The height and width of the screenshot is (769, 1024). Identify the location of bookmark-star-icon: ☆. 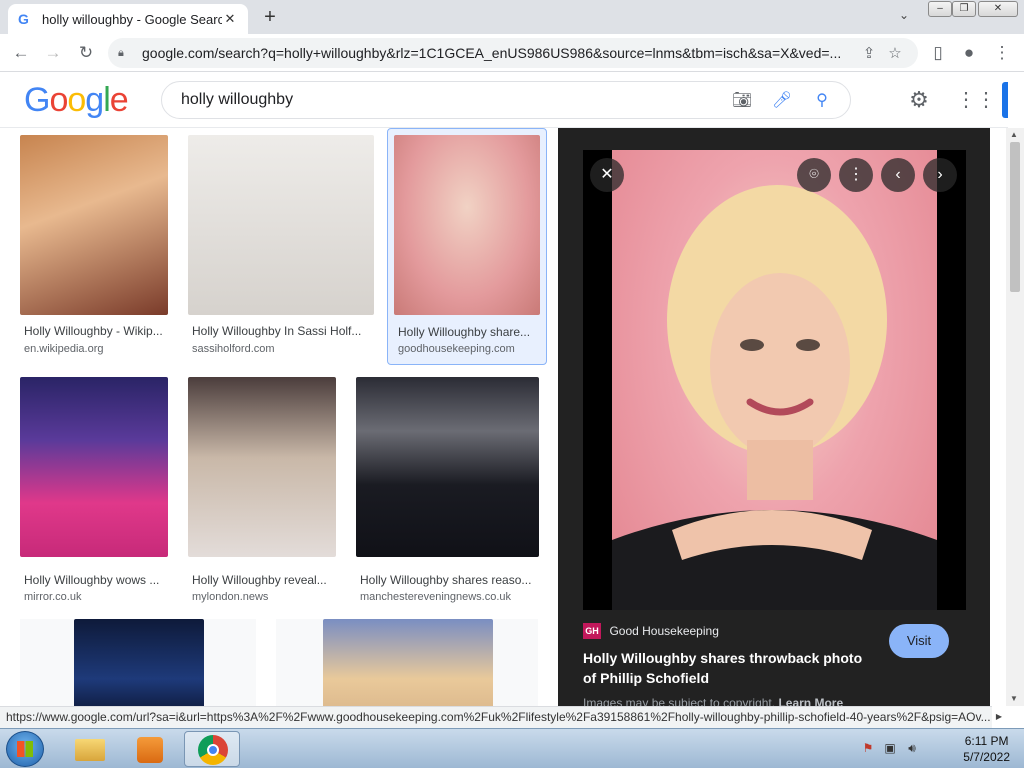
(895, 53).